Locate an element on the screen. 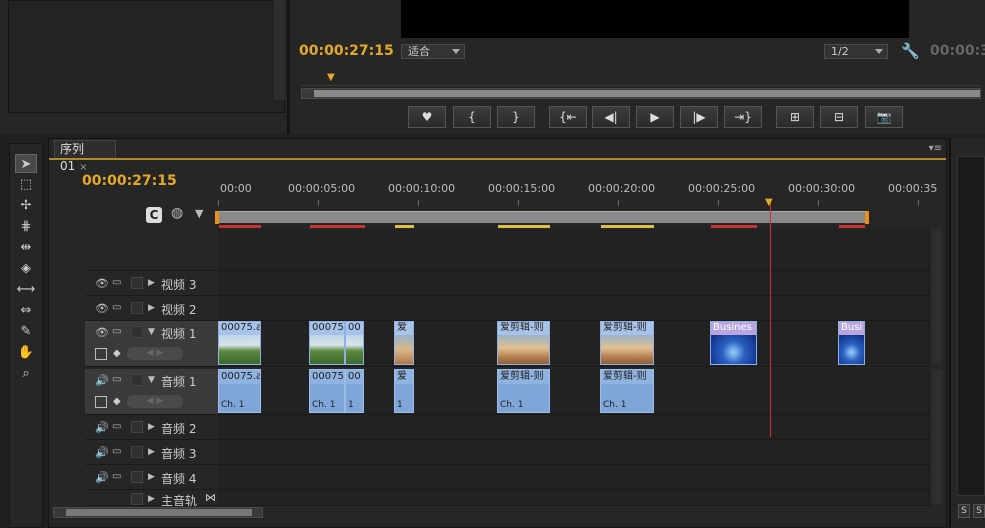  timeline-timecode: 00:00:27:15 is located at coordinates (129, 181).